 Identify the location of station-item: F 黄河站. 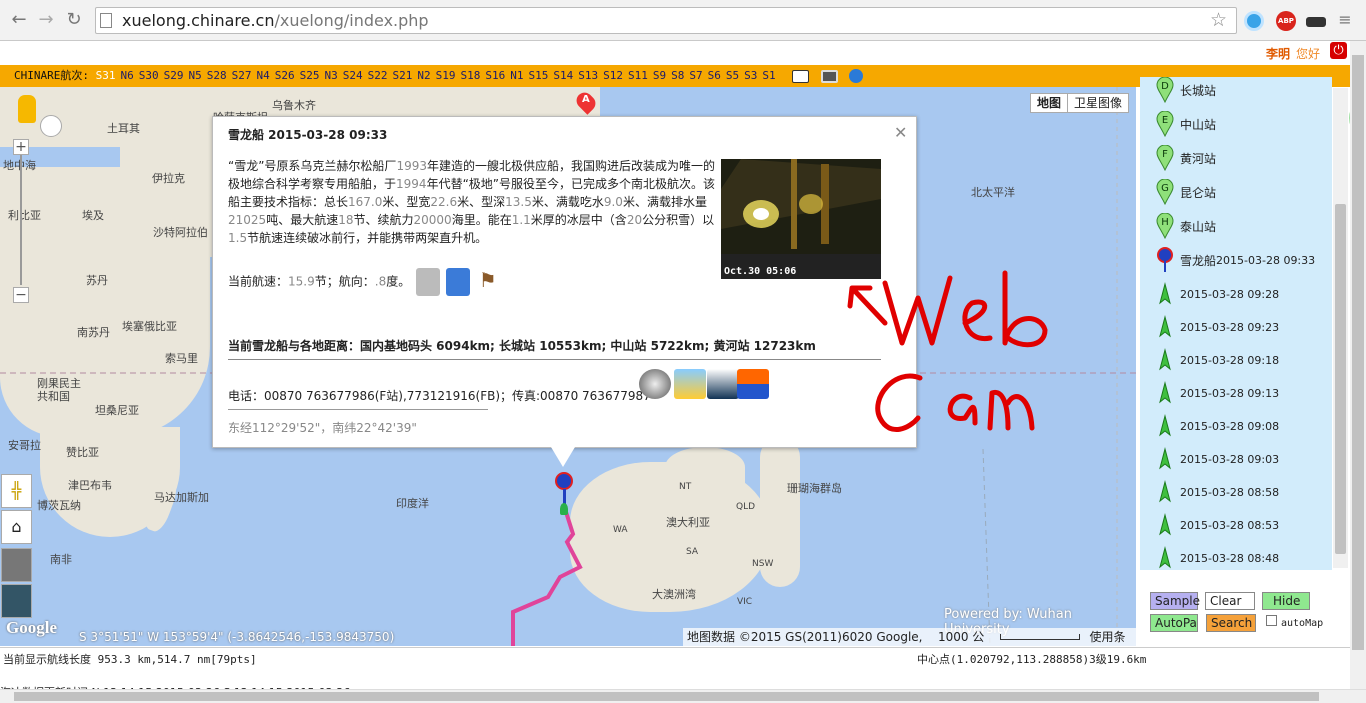
(1186, 158).